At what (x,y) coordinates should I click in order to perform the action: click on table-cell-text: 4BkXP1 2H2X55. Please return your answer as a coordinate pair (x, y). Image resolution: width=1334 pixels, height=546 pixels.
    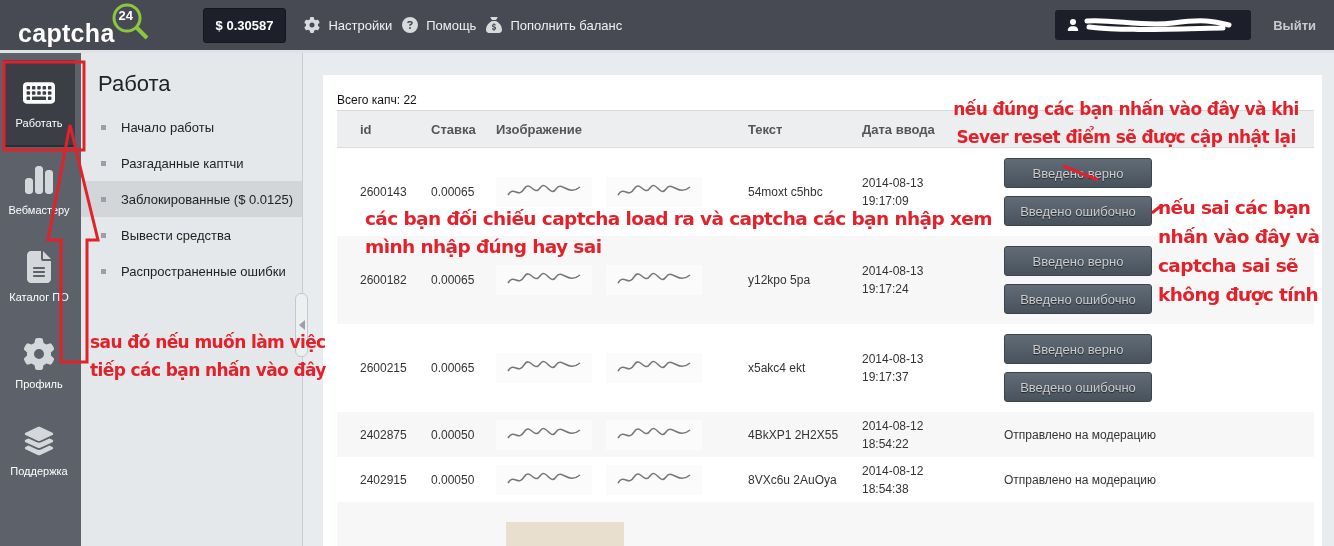
    Looking at the image, I should click on (794, 435).